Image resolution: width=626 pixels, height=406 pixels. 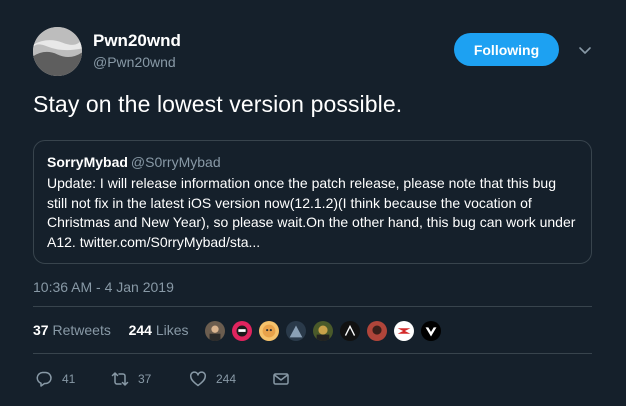 I want to click on heart-icon, so click(x=198, y=379).